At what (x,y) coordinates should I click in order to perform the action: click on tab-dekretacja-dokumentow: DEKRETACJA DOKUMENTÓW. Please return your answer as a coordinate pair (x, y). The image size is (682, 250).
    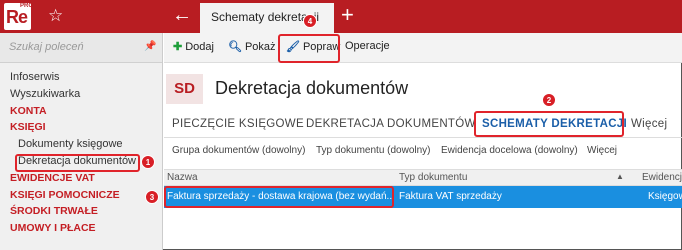
    Looking at the image, I should click on (391, 124).